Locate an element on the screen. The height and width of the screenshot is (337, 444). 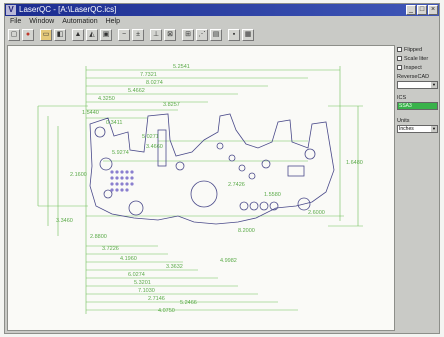
dimension-label: 2.1600 is located at coordinates (78, 175).